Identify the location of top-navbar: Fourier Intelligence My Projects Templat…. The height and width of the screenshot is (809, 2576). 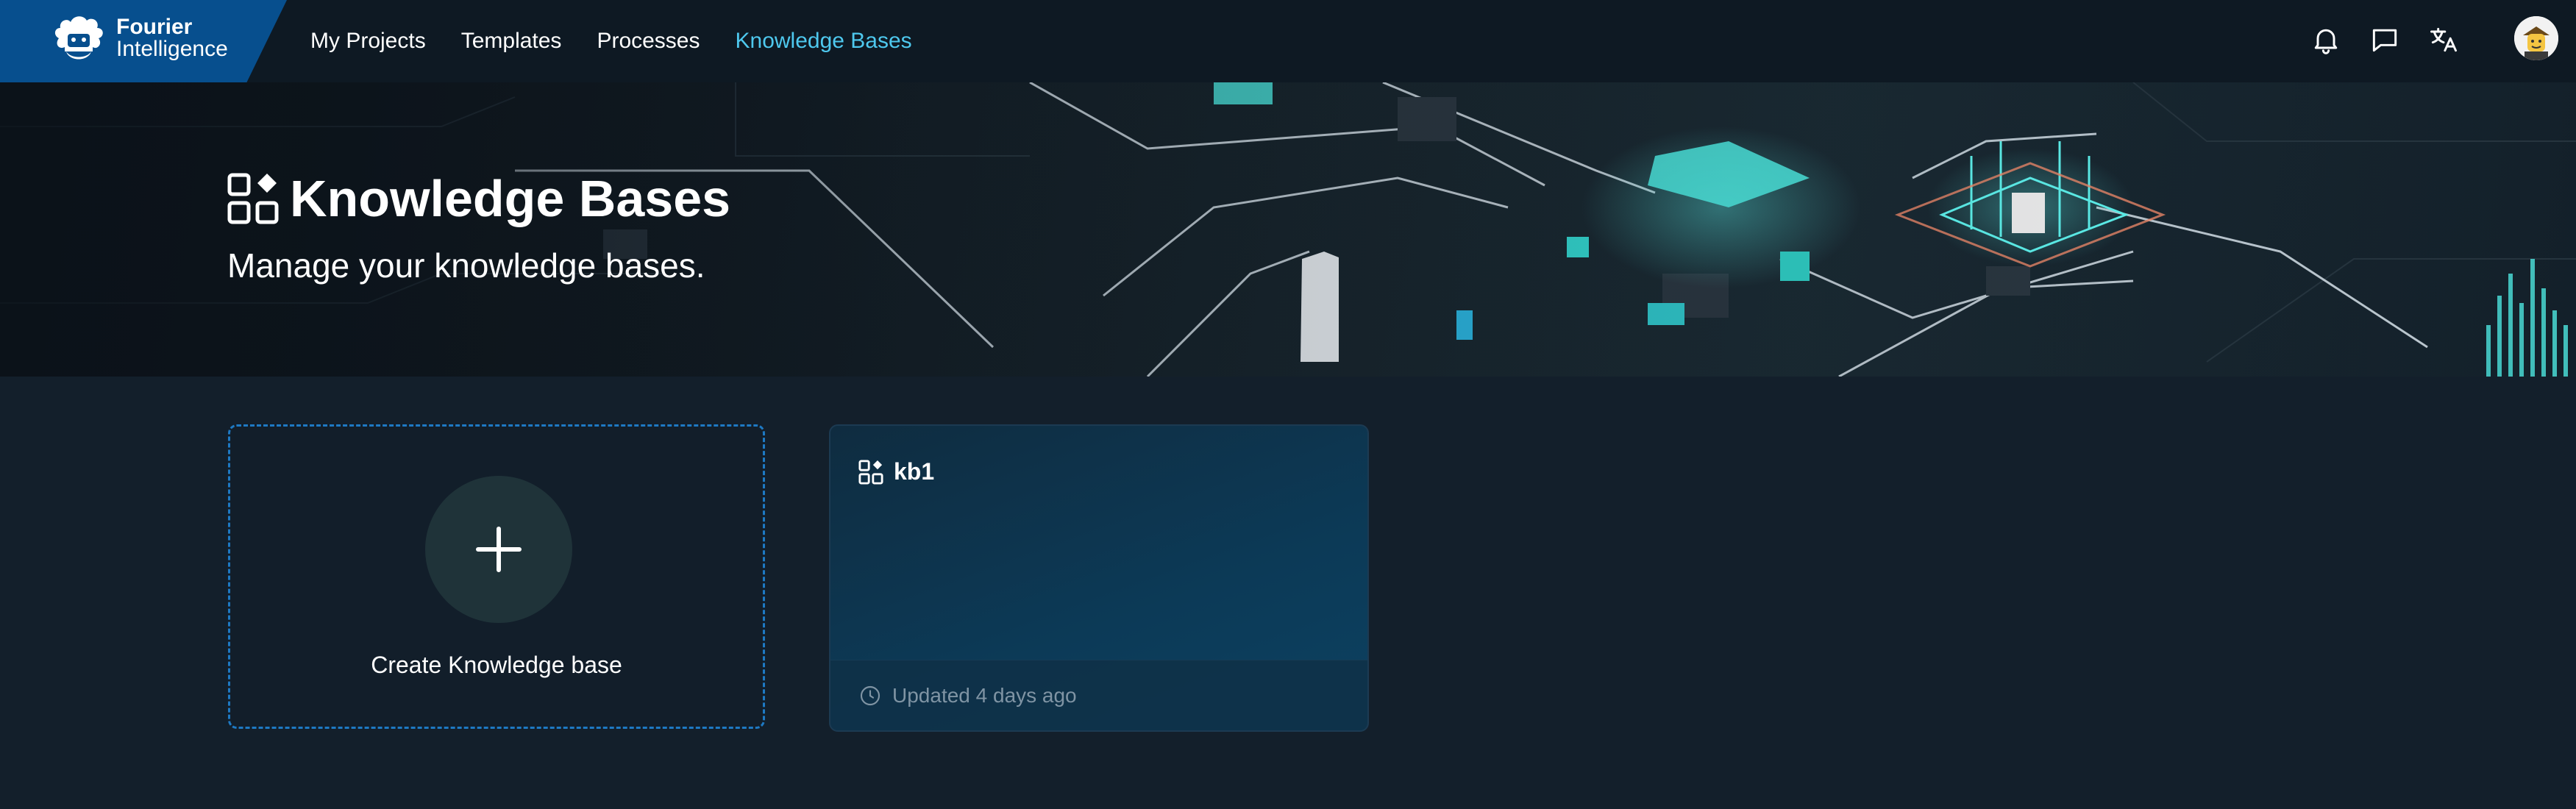
(1288, 41).